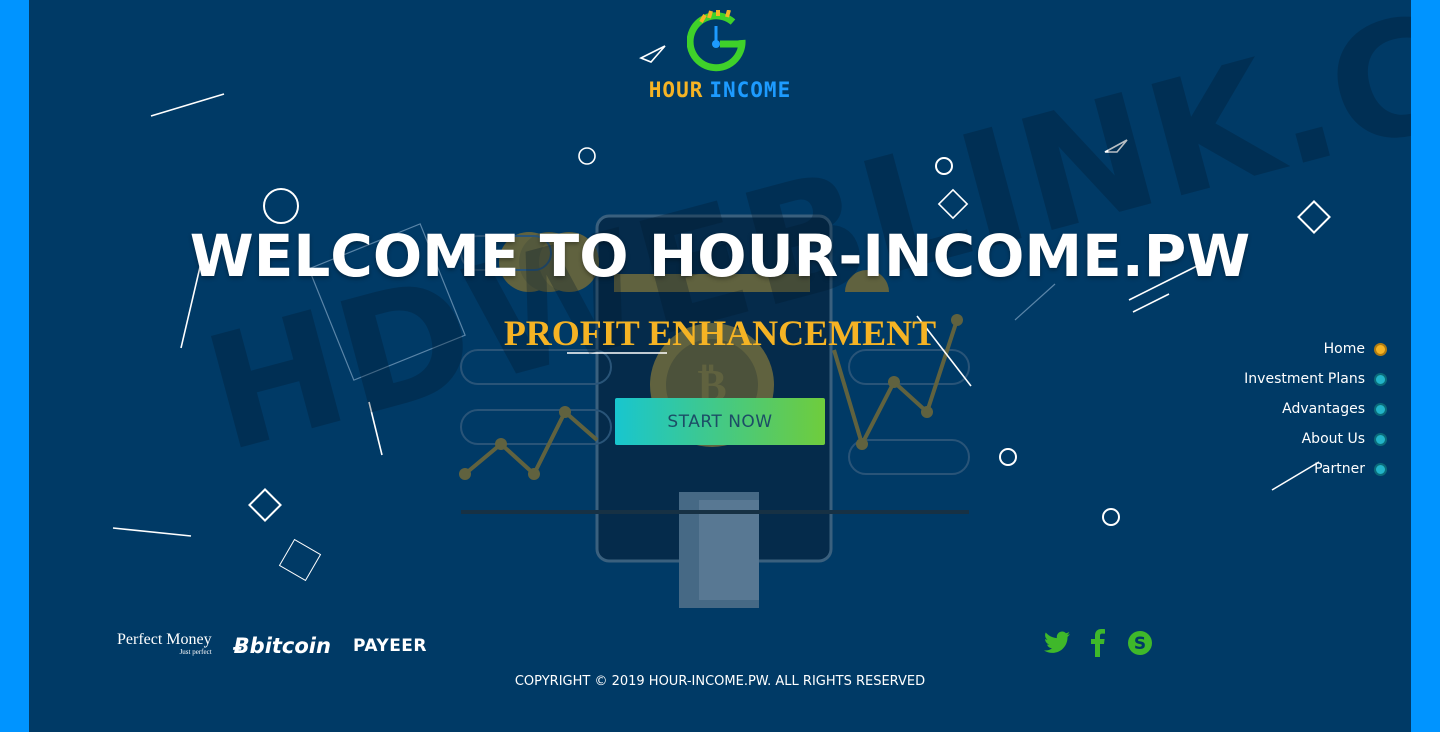 The image size is (1440, 732). I want to click on nav-item-label: Partner, so click(1339, 469).